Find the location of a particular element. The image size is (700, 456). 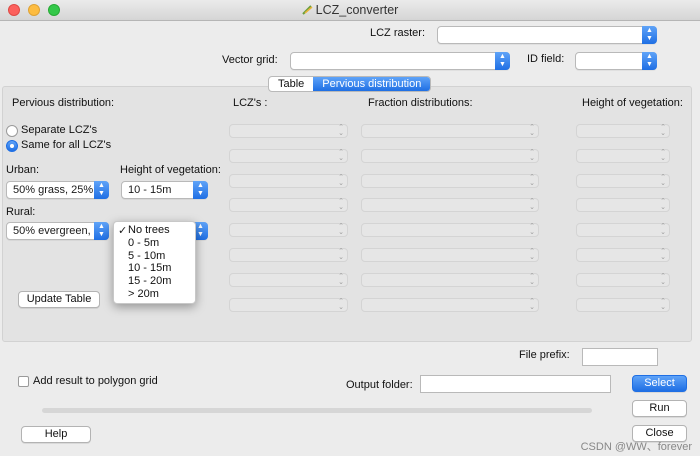

height-combo-row-3: ⌃ ⌄ is located at coordinates (623, 180).